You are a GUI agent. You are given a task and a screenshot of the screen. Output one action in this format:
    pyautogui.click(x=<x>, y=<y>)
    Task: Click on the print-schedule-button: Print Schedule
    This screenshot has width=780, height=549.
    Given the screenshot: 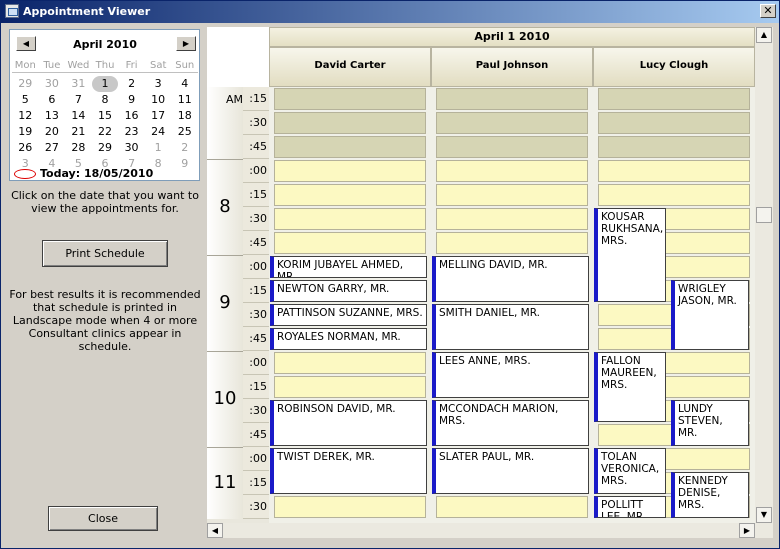 What is the action you would take?
    pyautogui.click(x=105, y=253)
    